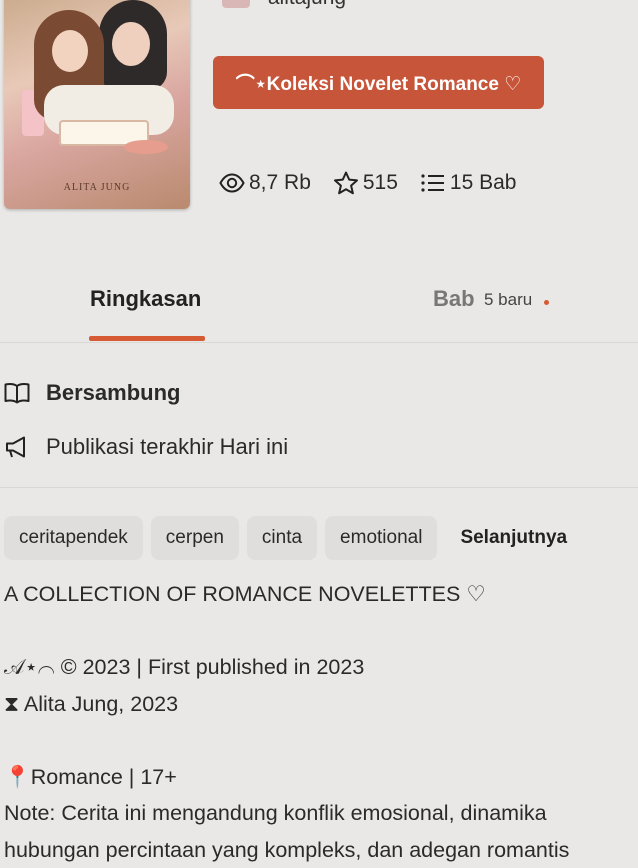 This screenshot has width=638, height=868. What do you see at coordinates (319, 487) in the screenshot?
I see `section-divider` at bounding box center [319, 487].